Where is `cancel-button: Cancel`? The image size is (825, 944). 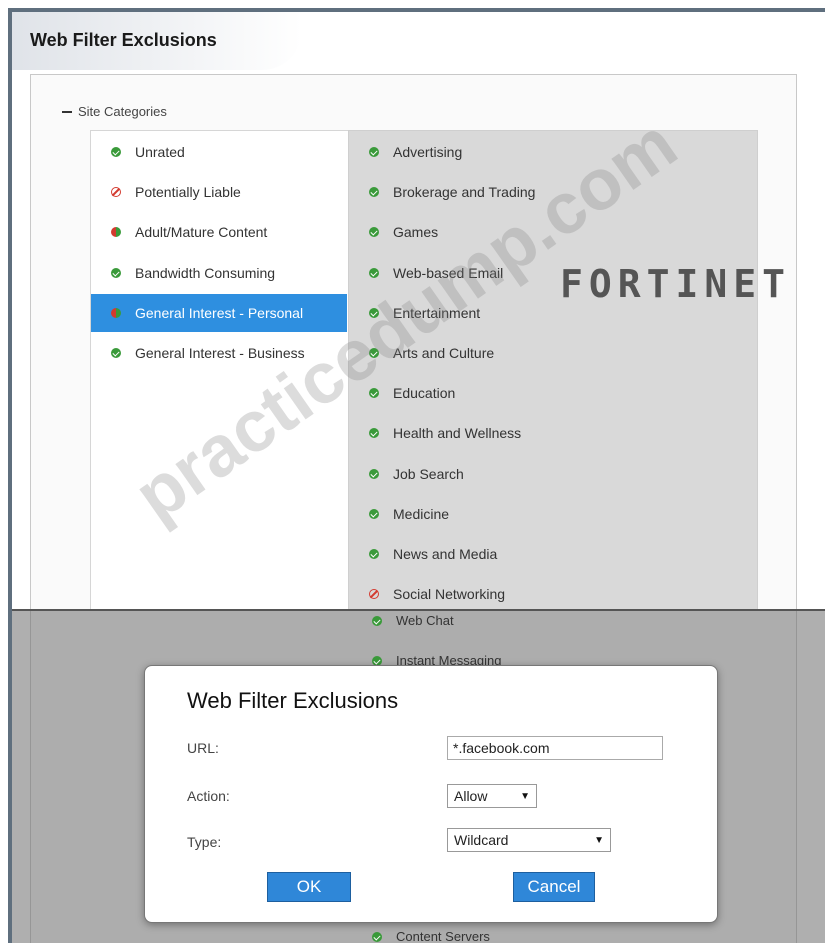 cancel-button: Cancel is located at coordinates (554, 887).